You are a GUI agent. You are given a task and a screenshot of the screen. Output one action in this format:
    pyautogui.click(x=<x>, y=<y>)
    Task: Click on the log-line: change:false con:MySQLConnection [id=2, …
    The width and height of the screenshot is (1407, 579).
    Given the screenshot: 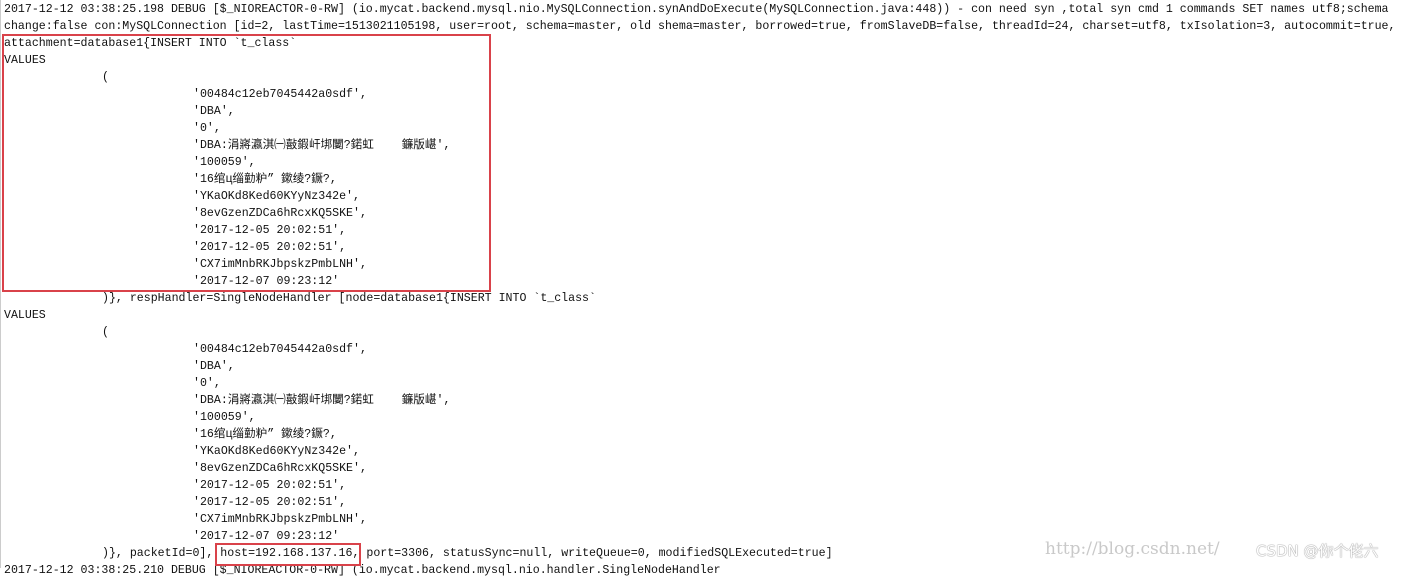 What is the action you would take?
    pyautogui.click(x=700, y=26)
    